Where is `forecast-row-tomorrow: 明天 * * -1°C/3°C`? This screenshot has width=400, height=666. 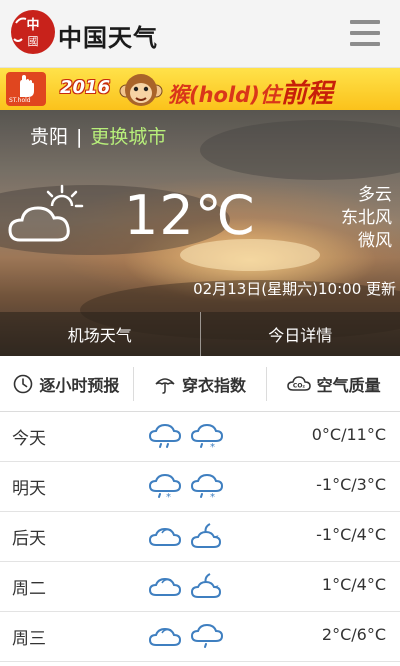 forecast-row-tomorrow: 明天 * * -1°C/3°C is located at coordinates (200, 487).